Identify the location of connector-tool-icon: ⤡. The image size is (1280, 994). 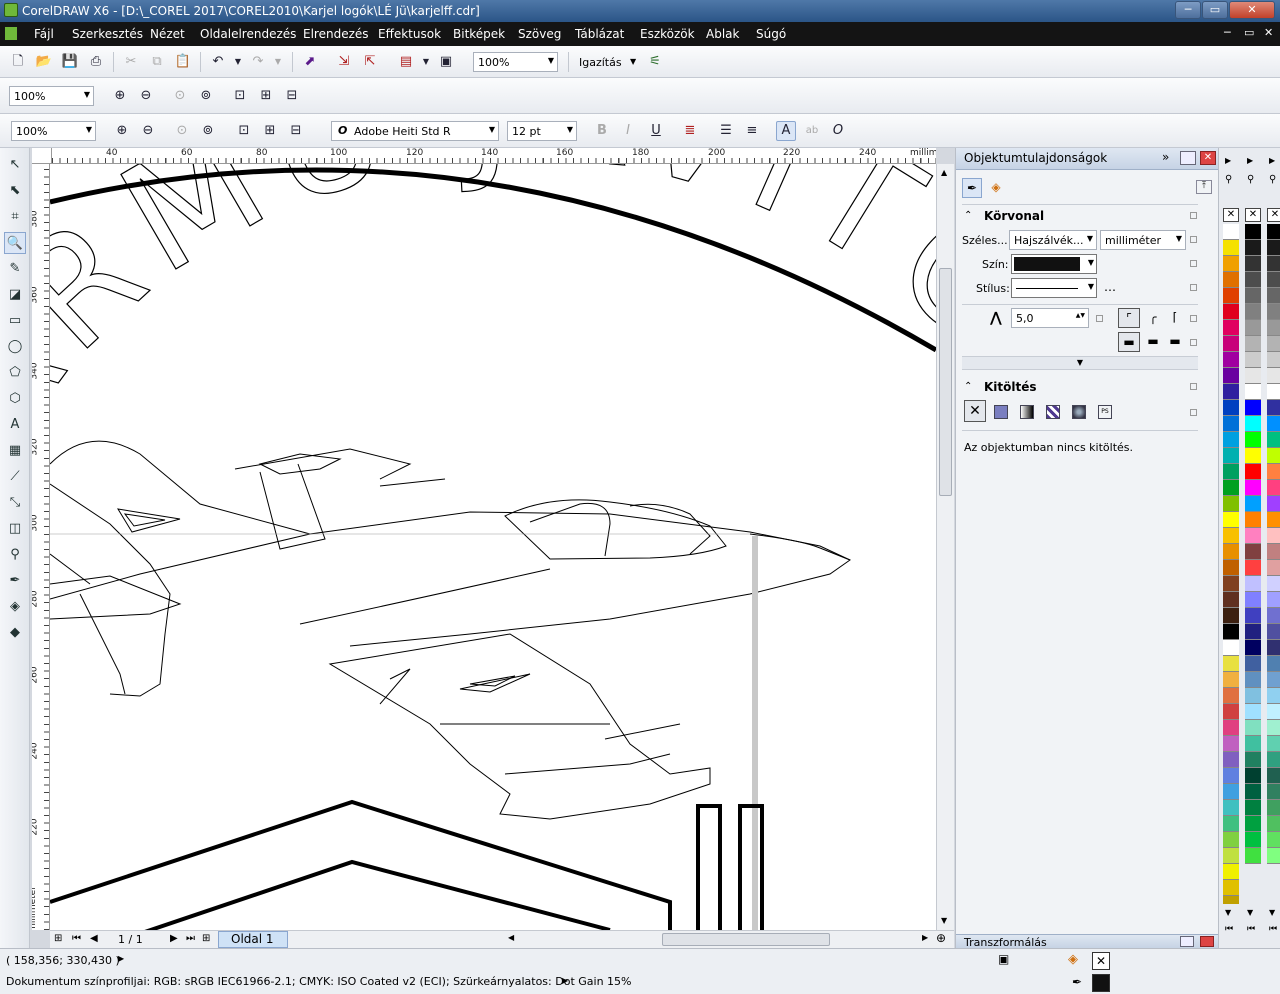
(15, 503).